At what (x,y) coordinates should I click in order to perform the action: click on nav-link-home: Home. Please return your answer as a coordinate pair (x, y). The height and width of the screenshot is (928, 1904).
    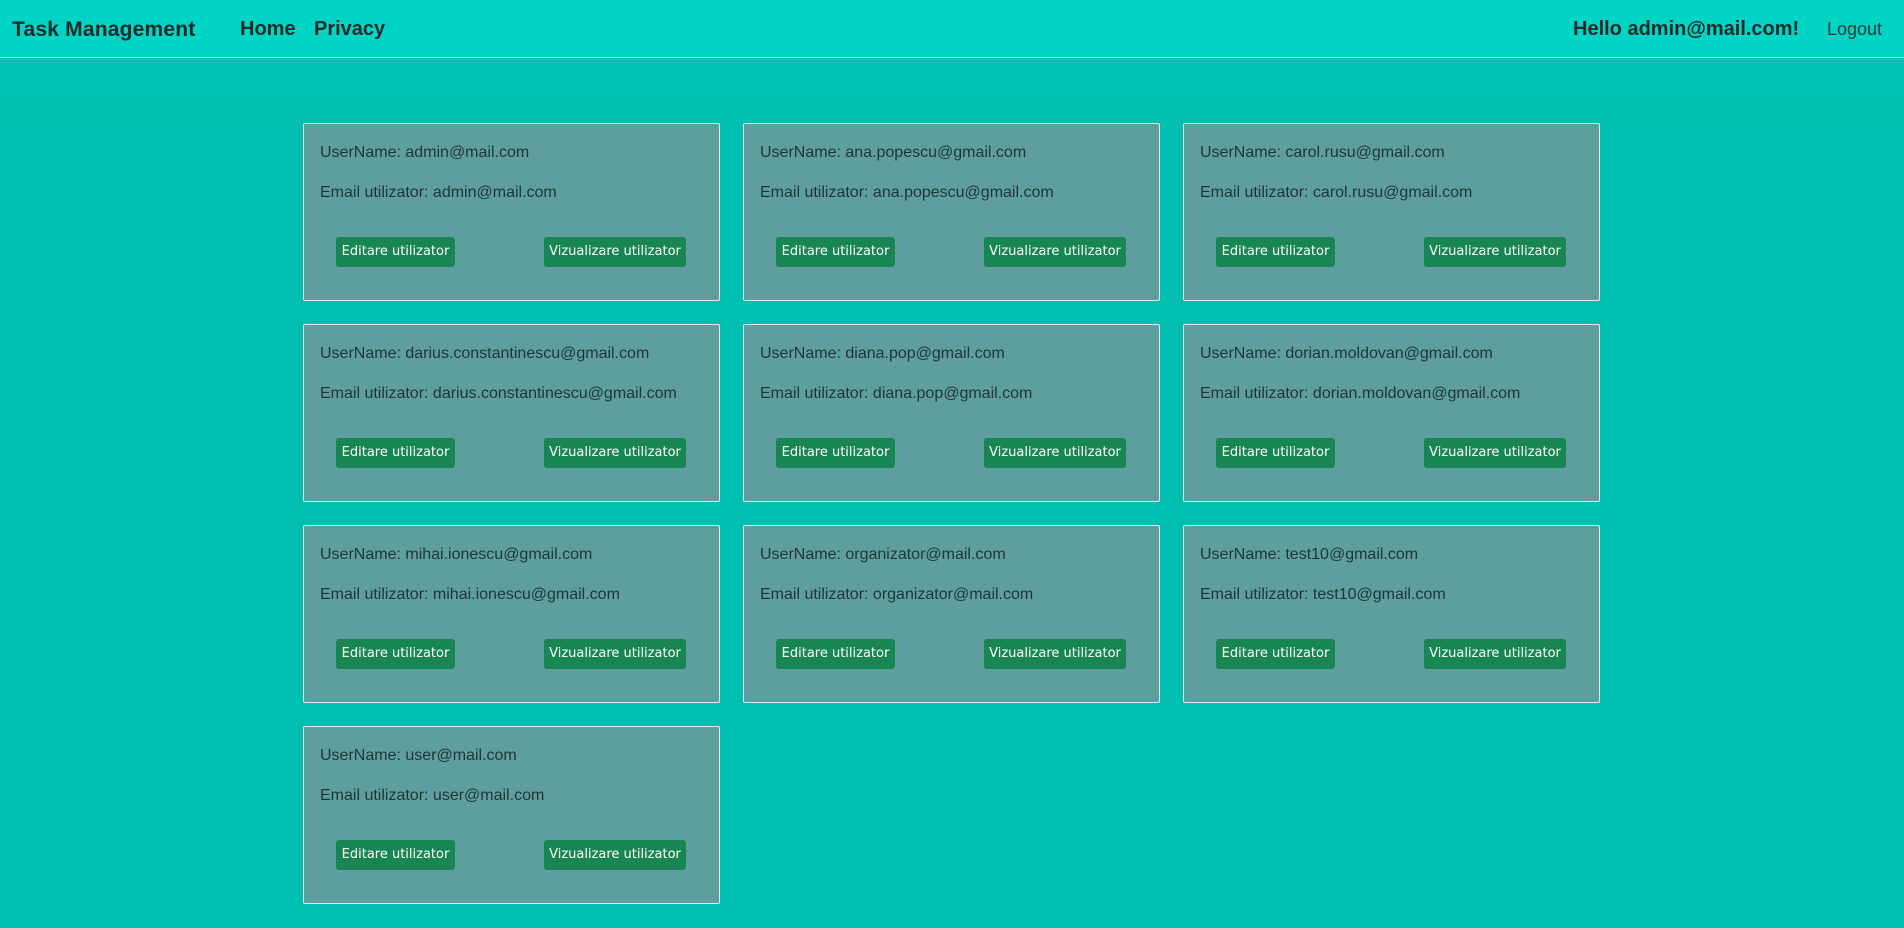
    Looking at the image, I should click on (268, 29).